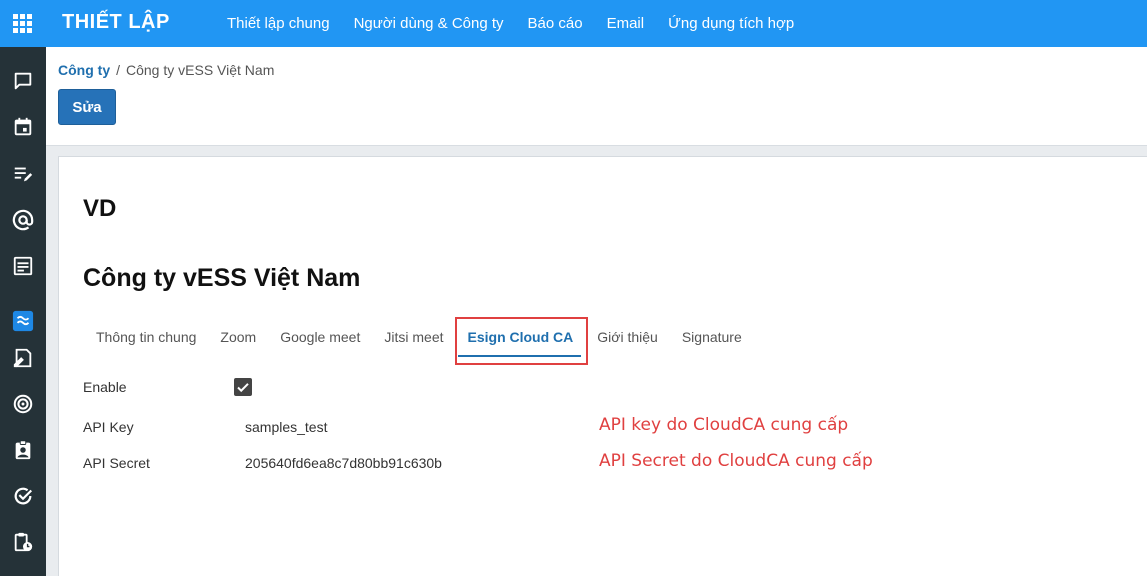 The height and width of the screenshot is (576, 1147). Describe the element at coordinates (23, 404) in the screenshot. I see `target-icon` at that location.